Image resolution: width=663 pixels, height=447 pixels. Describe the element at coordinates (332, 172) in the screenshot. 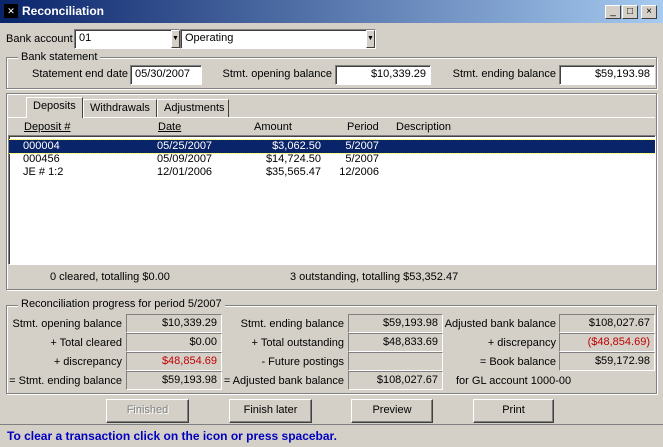

I see `table-row: JE # 1:2 12/01/2006 $35,565.47 12/2006` at that location.